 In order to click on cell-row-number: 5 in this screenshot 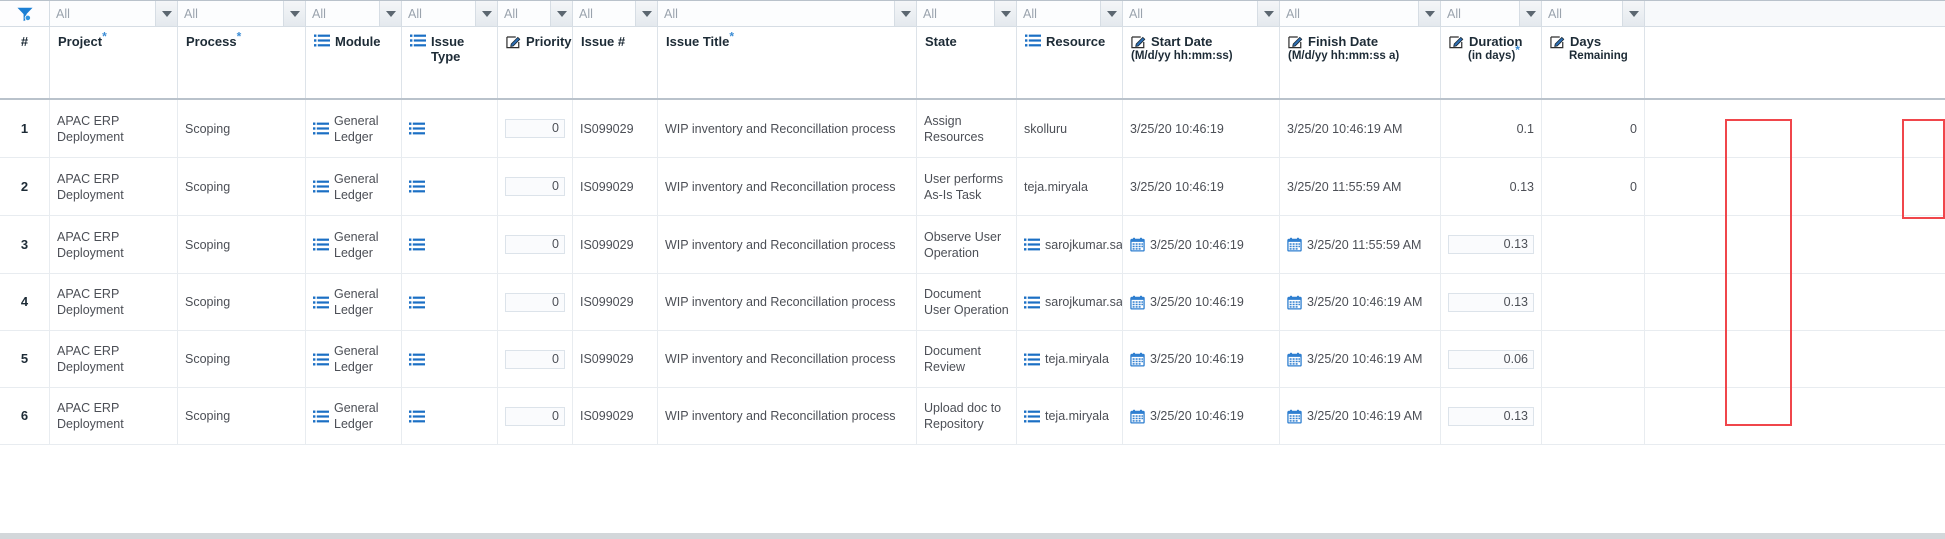, I will do `click(25, 359)`.